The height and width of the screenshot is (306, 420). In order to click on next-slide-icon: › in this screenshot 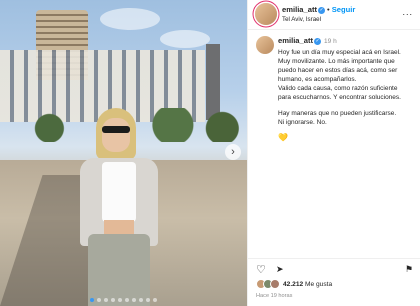, I will do `click(233, 152)`.